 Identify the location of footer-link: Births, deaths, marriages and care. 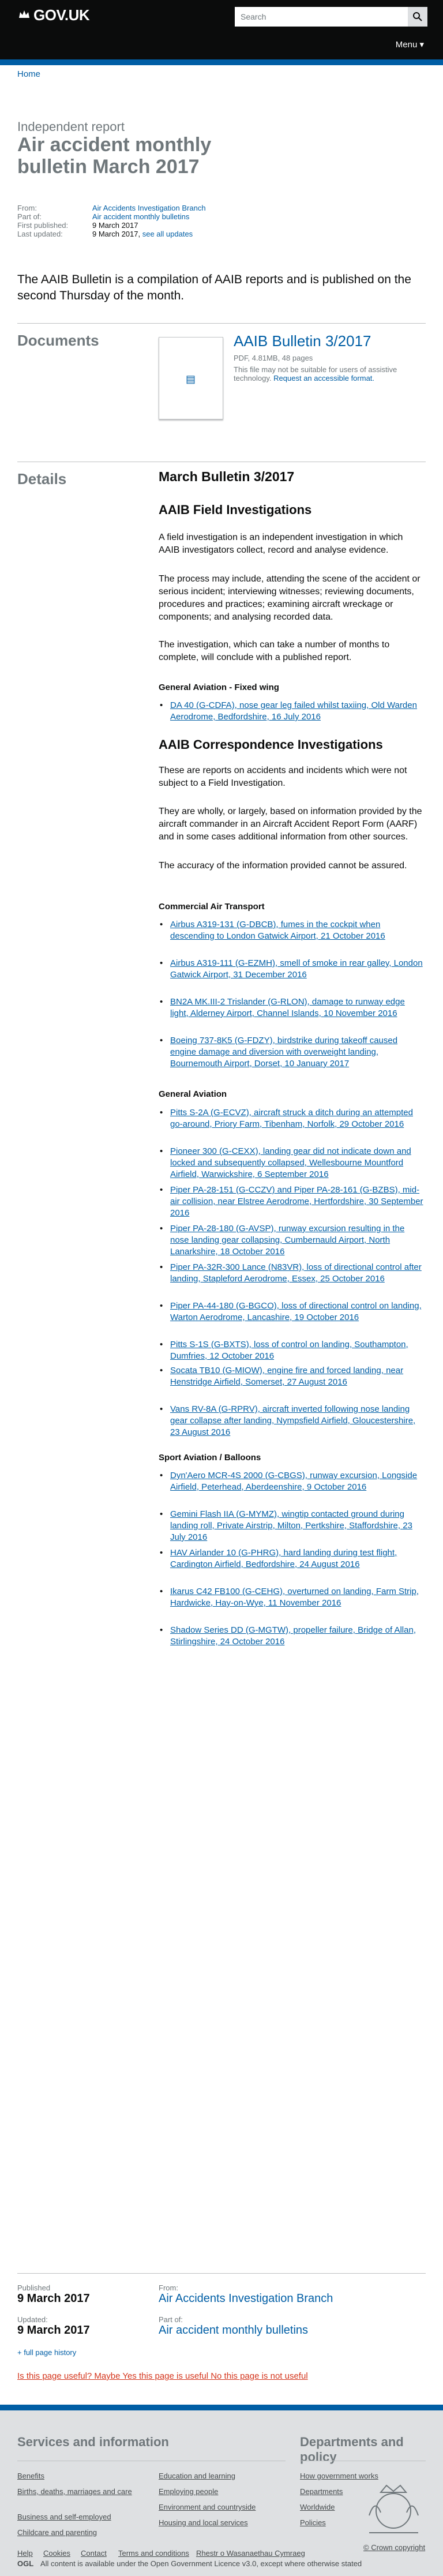
(80, 2491).